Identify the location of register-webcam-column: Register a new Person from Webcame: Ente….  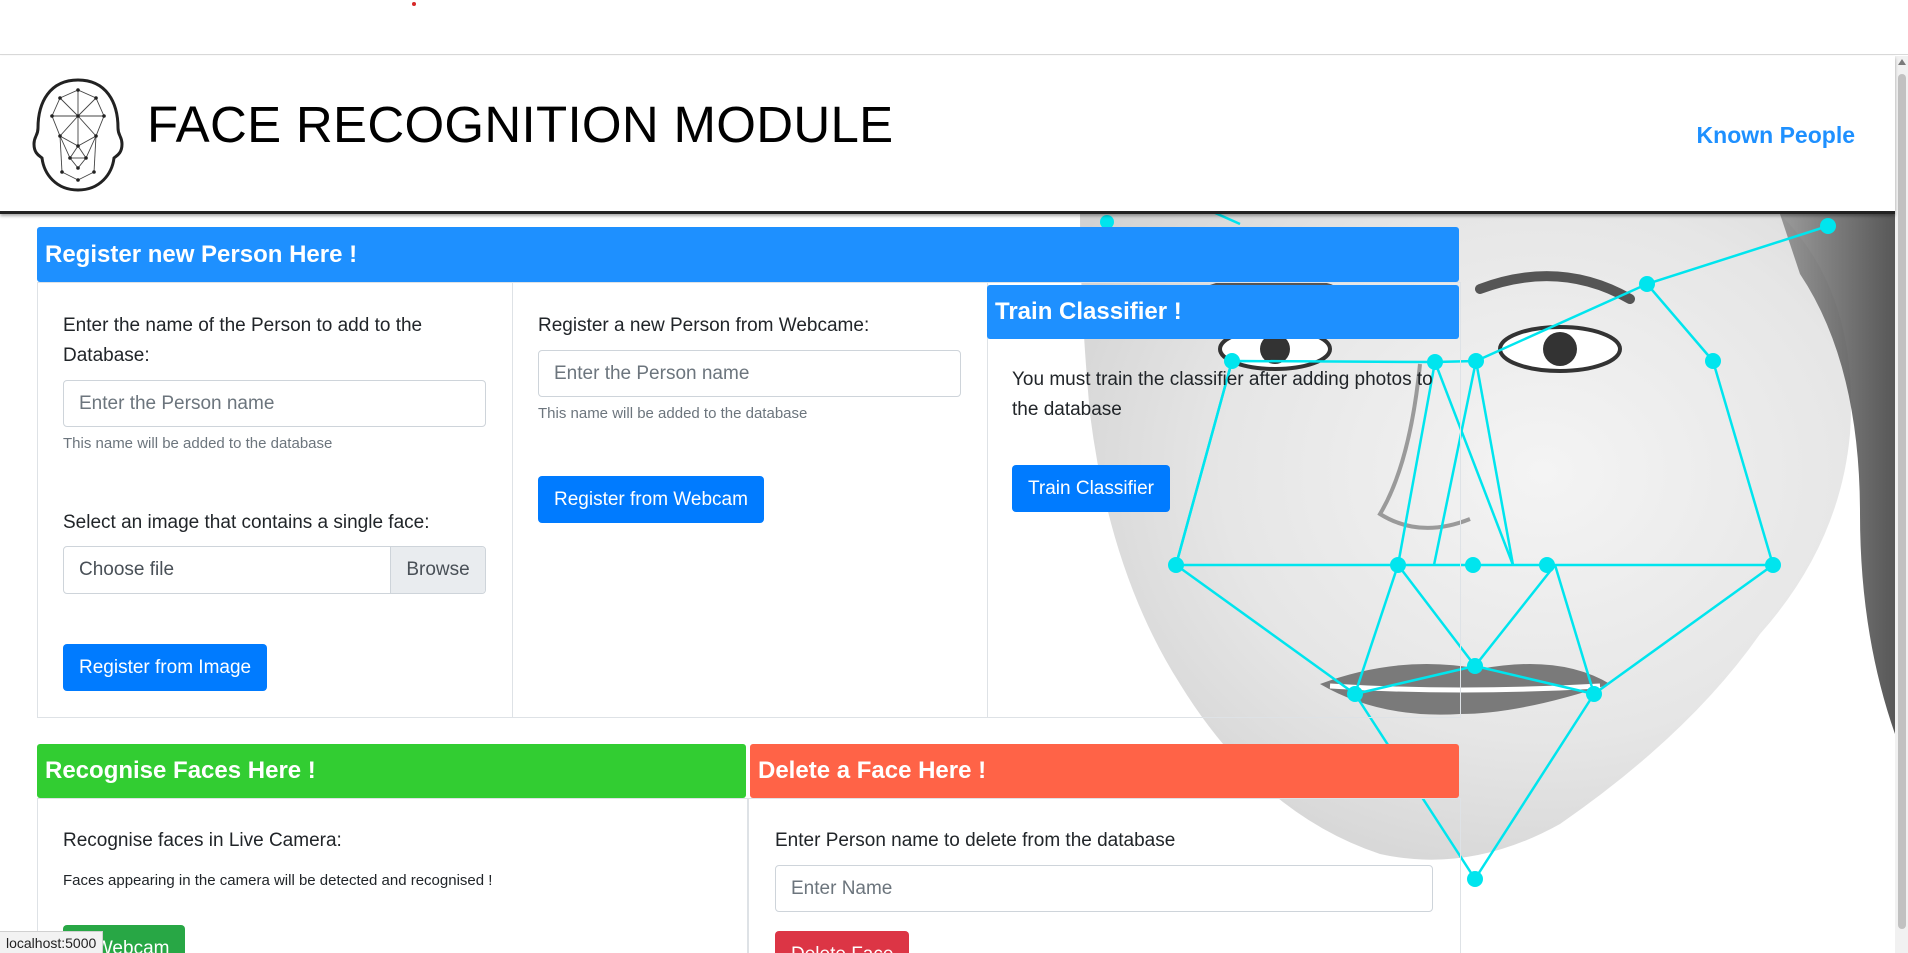
(750, 500).